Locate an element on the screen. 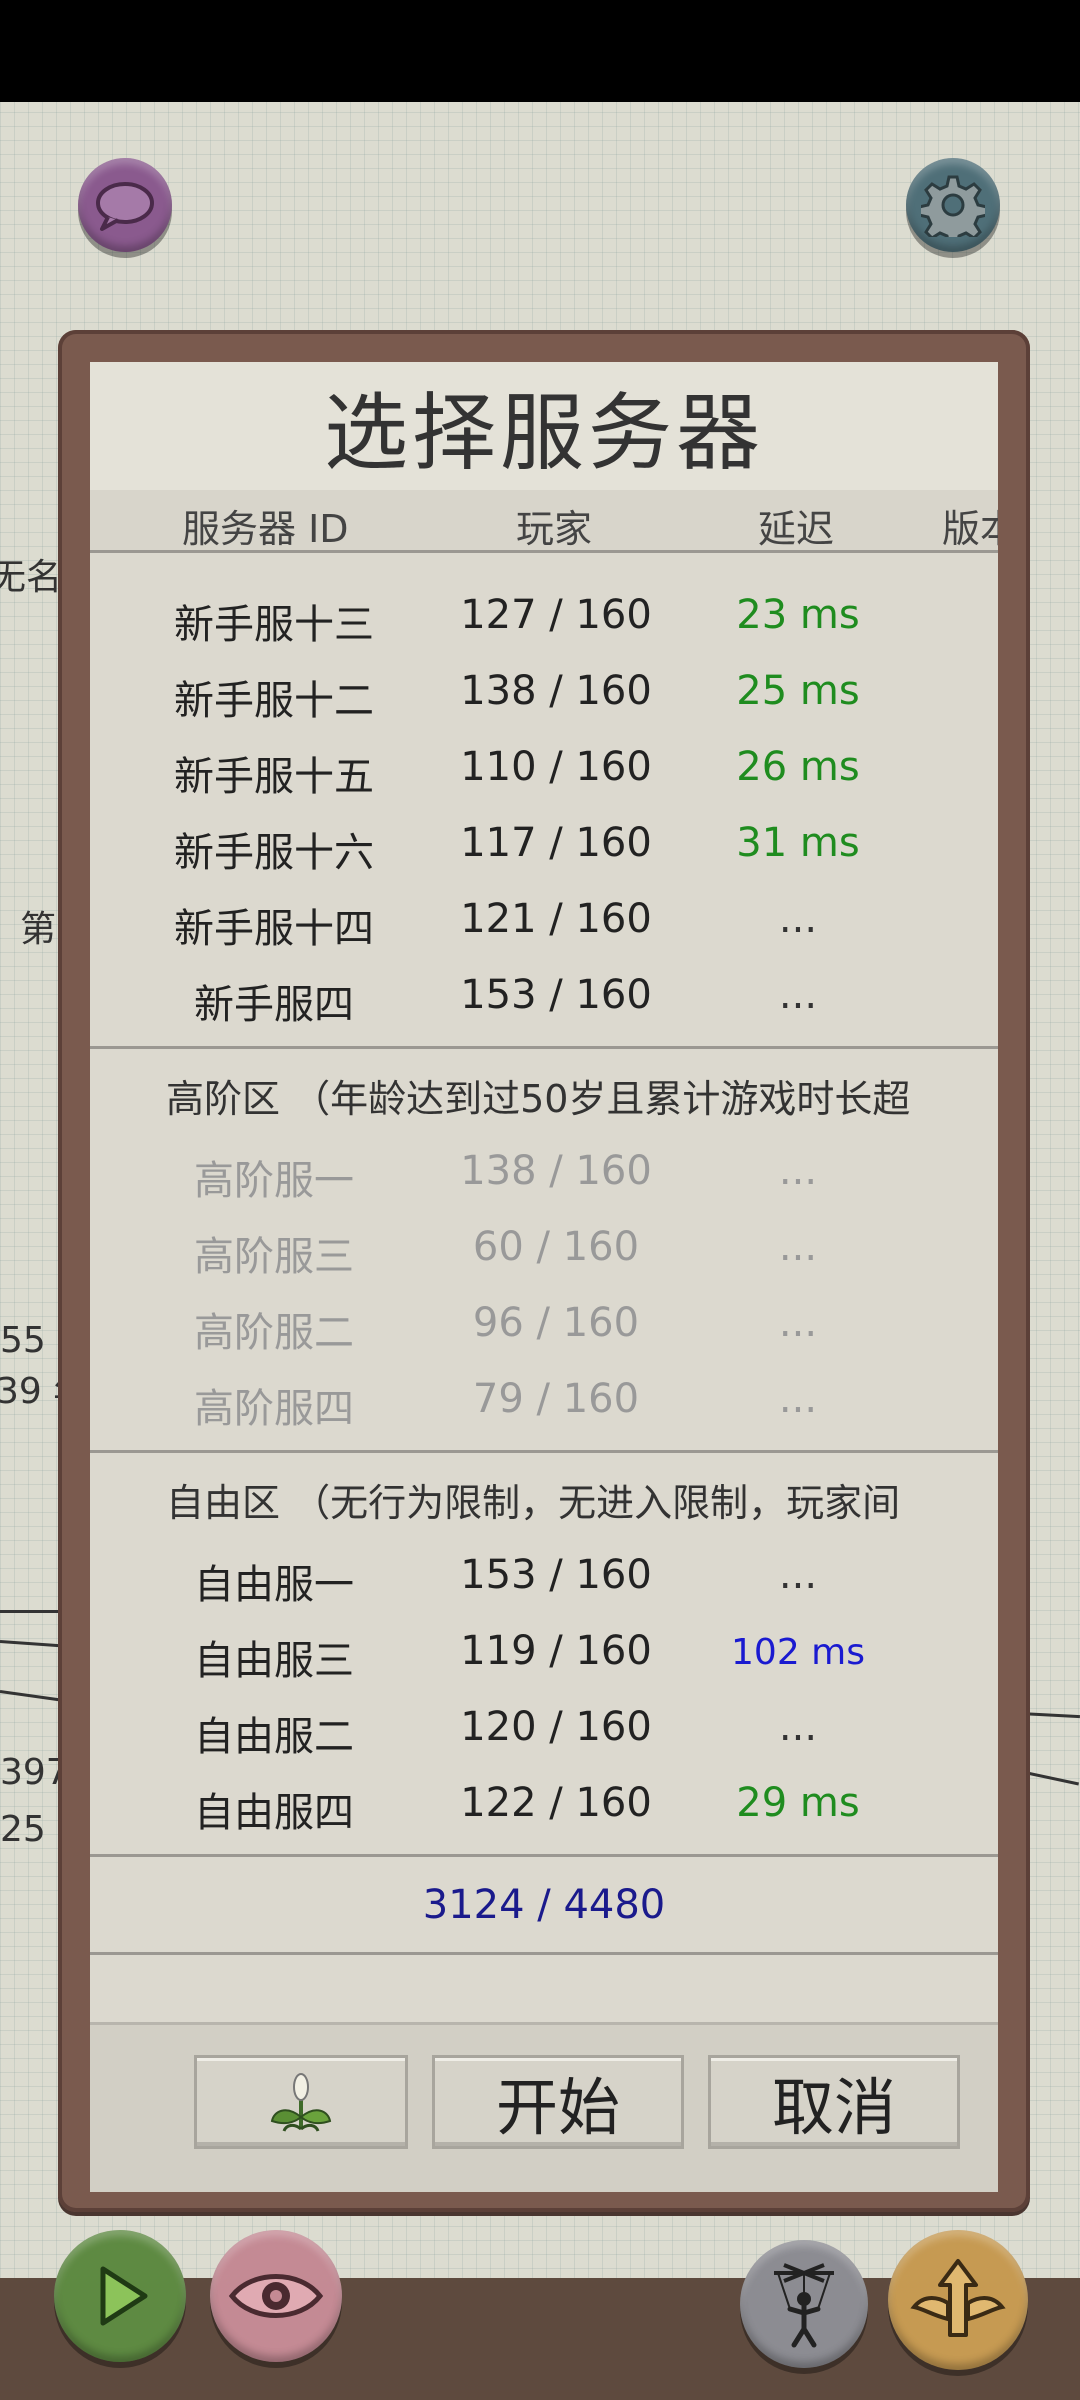  ascend-button is located at coordinates (958, 2300).